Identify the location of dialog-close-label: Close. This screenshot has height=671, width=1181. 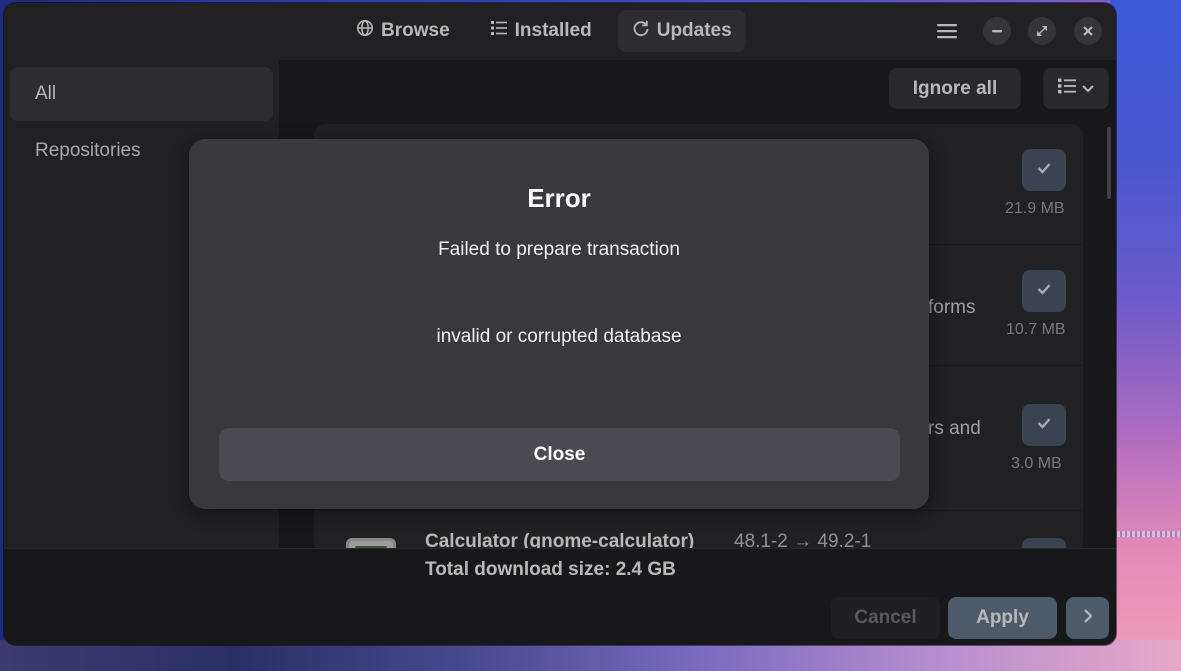
(559, 454).